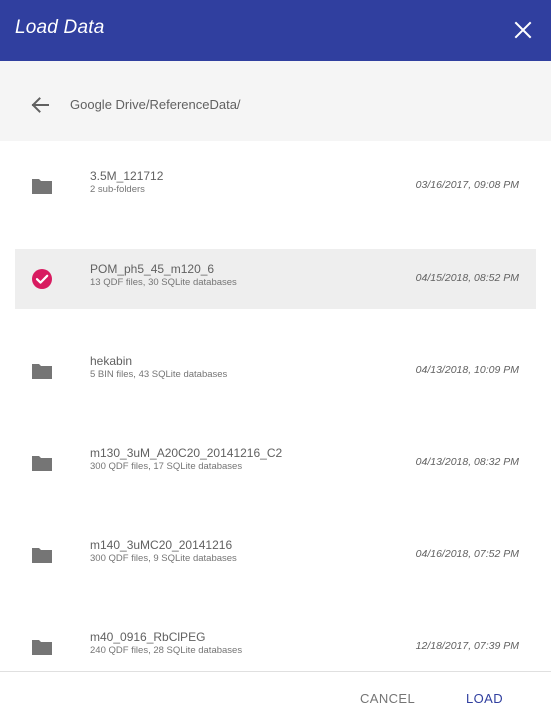  What do you see at coordinates (275, 101) in the screenshot?
I see `path-bar: Google Drive/ReferenceData/` at bounding box center [275, 101].